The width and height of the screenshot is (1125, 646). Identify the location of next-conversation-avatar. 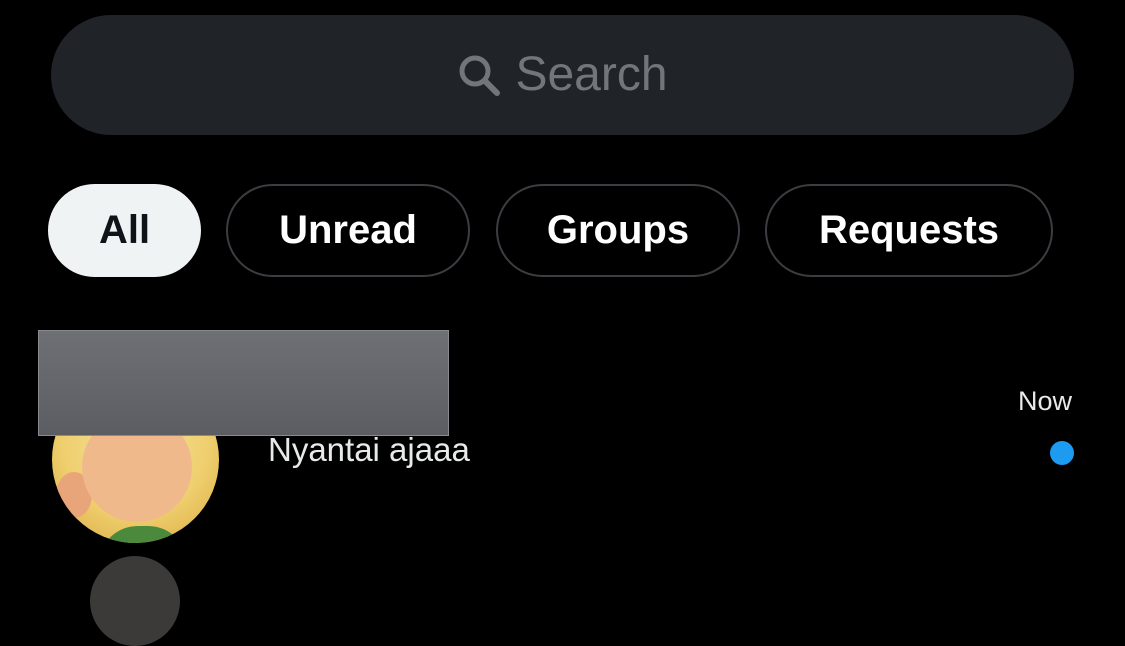
(135, 601).